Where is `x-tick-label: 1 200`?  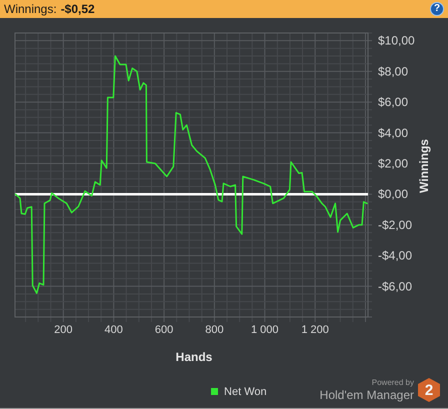
x-tick-label: 1 200 is located at coordinates (315, 330).